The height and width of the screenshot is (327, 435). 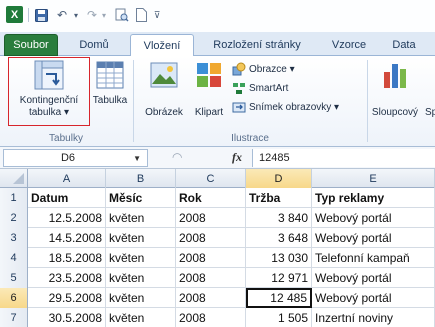 I want to click on column-header-b: B, so click(x=141, y=178).